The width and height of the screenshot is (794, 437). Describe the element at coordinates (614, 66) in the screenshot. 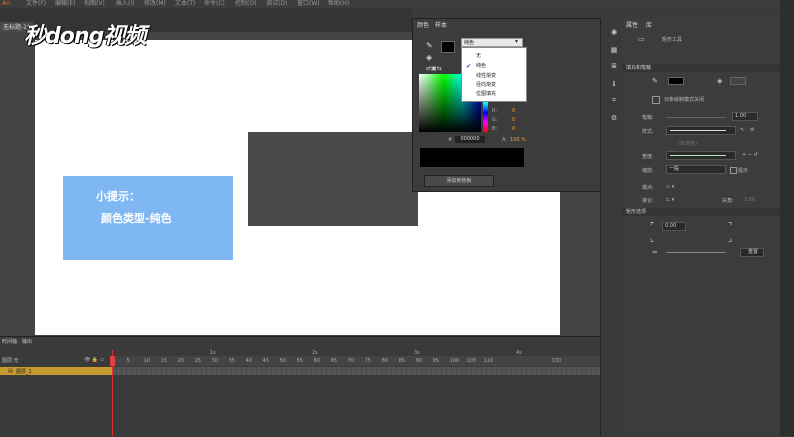

I see `align-icon: ≣` at that location.